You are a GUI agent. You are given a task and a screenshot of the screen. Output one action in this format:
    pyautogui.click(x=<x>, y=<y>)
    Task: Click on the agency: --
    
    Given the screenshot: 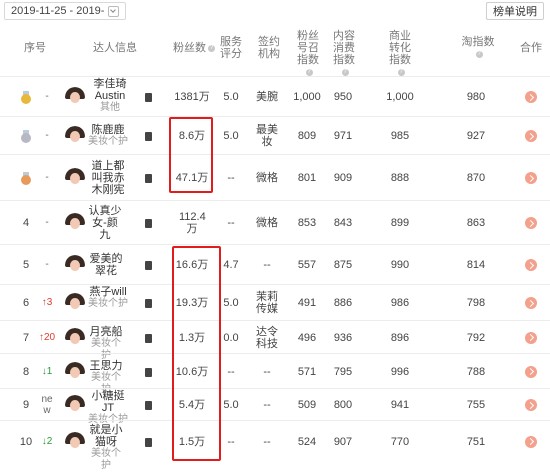 What is the action you would take?
    pyautogui.click(x=267, y=371)
    